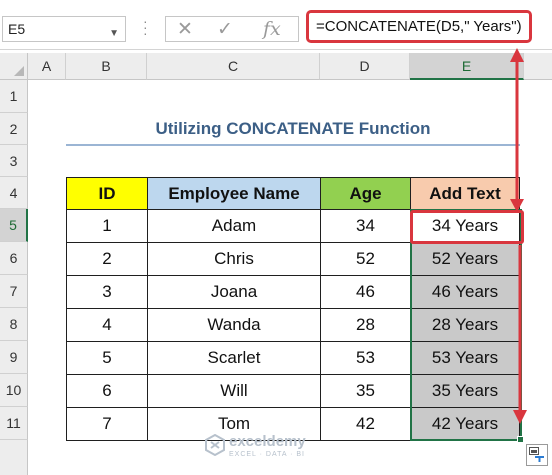  What do you see at coordinates (365, 66) in the screenshot?
I see `column-header-d: D` at bounding box center [365, 66].